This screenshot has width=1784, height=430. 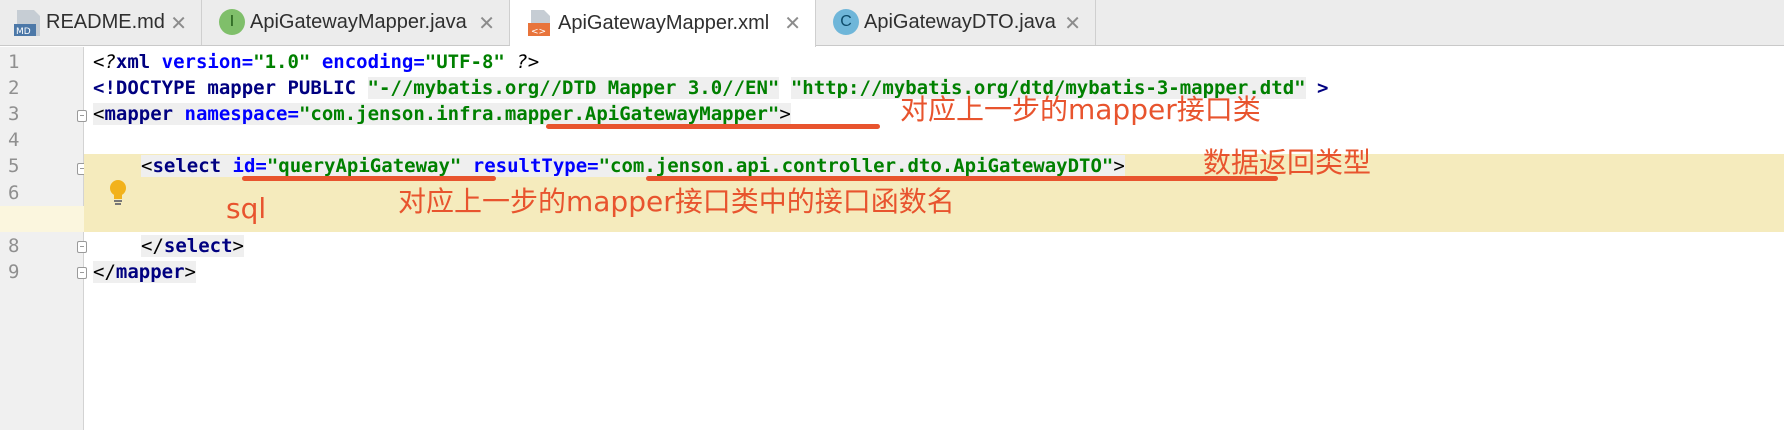 What do you see at coordinates (27, 23) in the screenshot?
I see `markdown-file-icon: MD` at bounding box center [27, 23].